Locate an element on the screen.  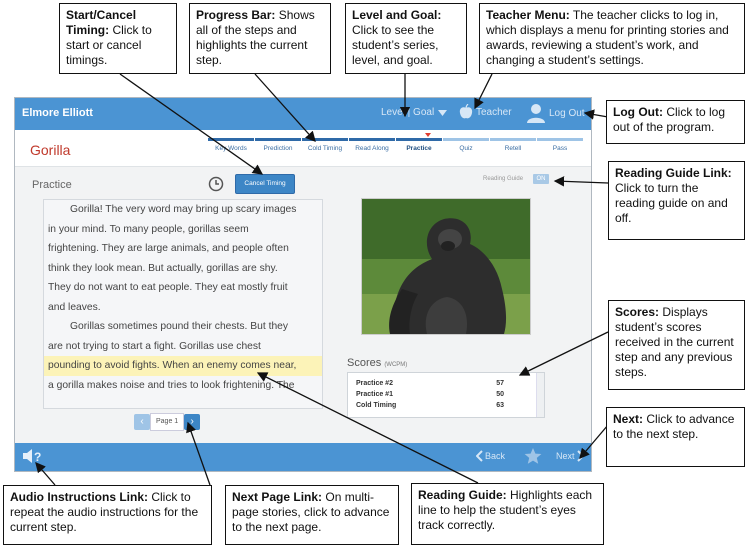
gorilla-photo is located at coordinates (446, 266).